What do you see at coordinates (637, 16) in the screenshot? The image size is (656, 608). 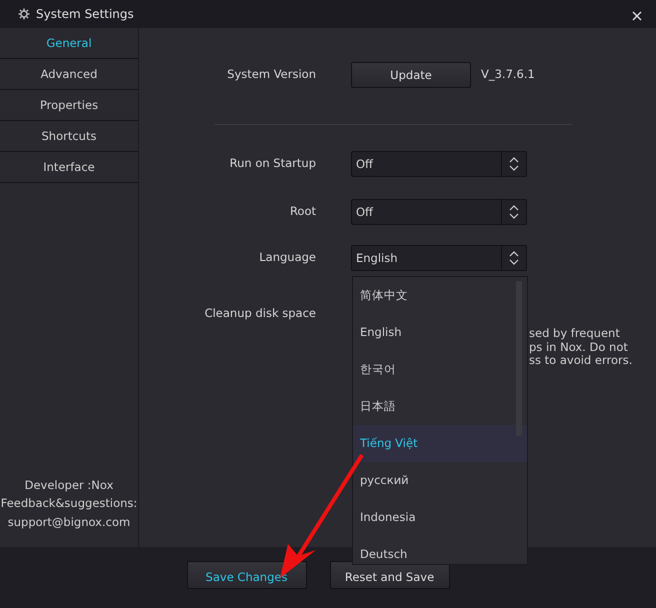 I see `close-icon` at bounding box center [637, 16].